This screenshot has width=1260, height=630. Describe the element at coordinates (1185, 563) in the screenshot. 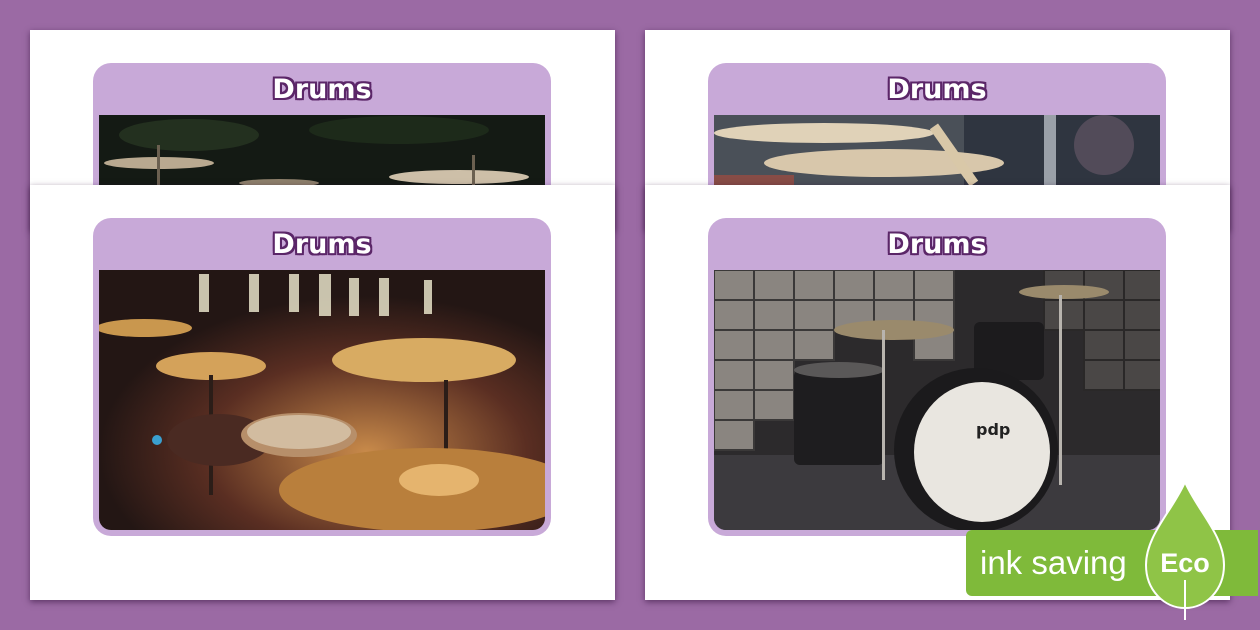

I see `eco-label: Eco` at that location.